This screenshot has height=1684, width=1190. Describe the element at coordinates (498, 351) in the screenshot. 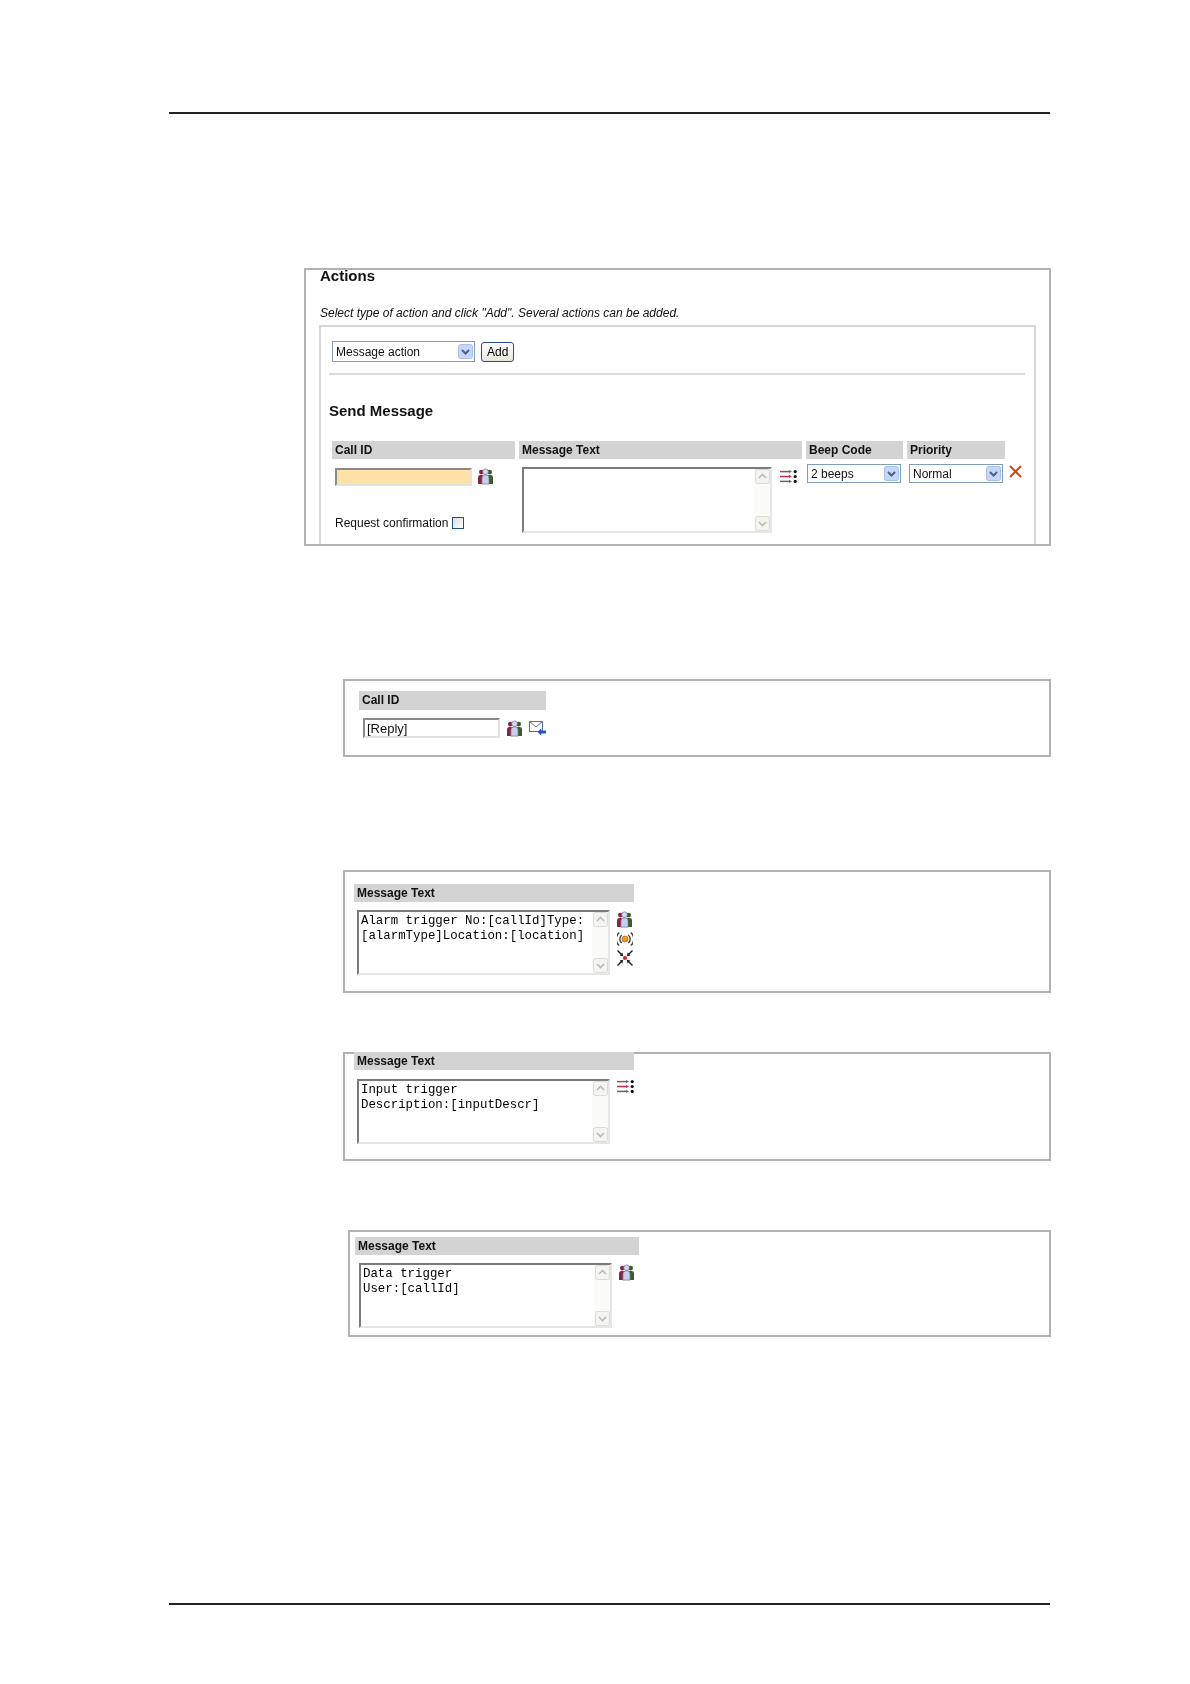

I see `add-button: Add` at that location.